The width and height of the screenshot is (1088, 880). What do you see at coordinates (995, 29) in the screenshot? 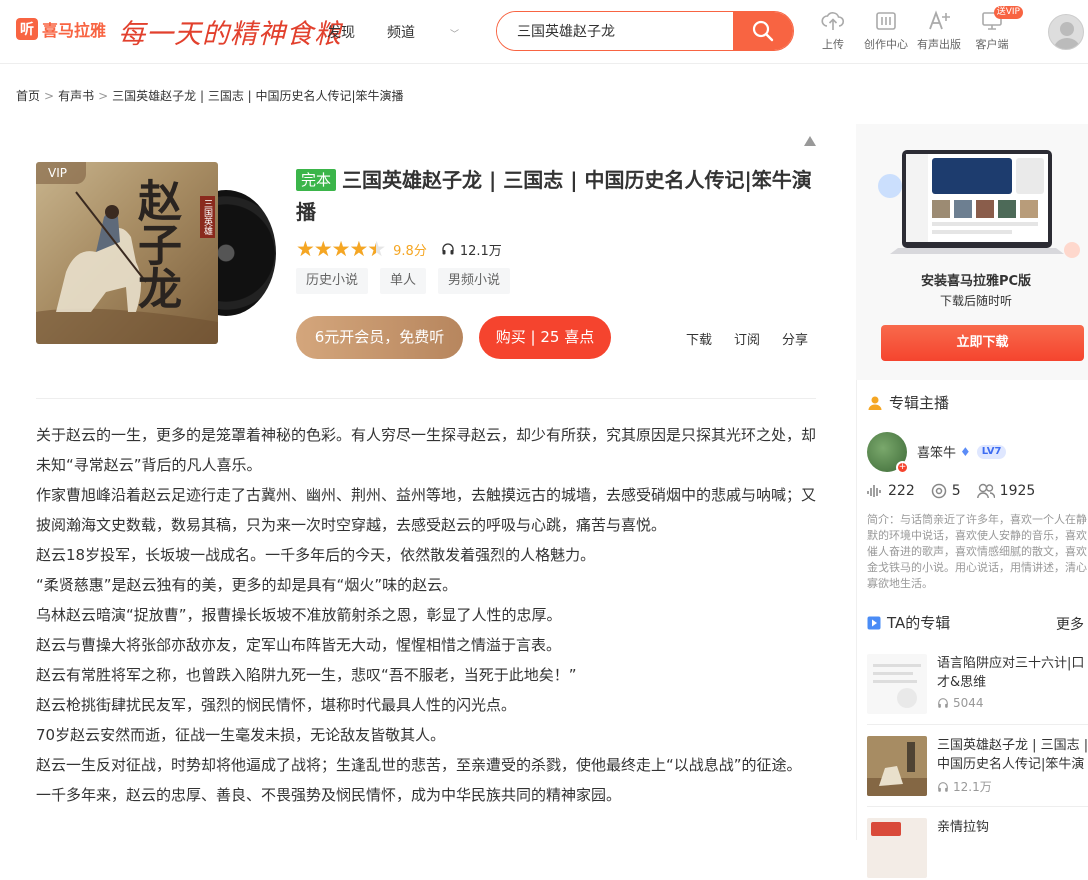
I see `client-download-button: 送VIP 客户端` at bounding box center [995, 29].